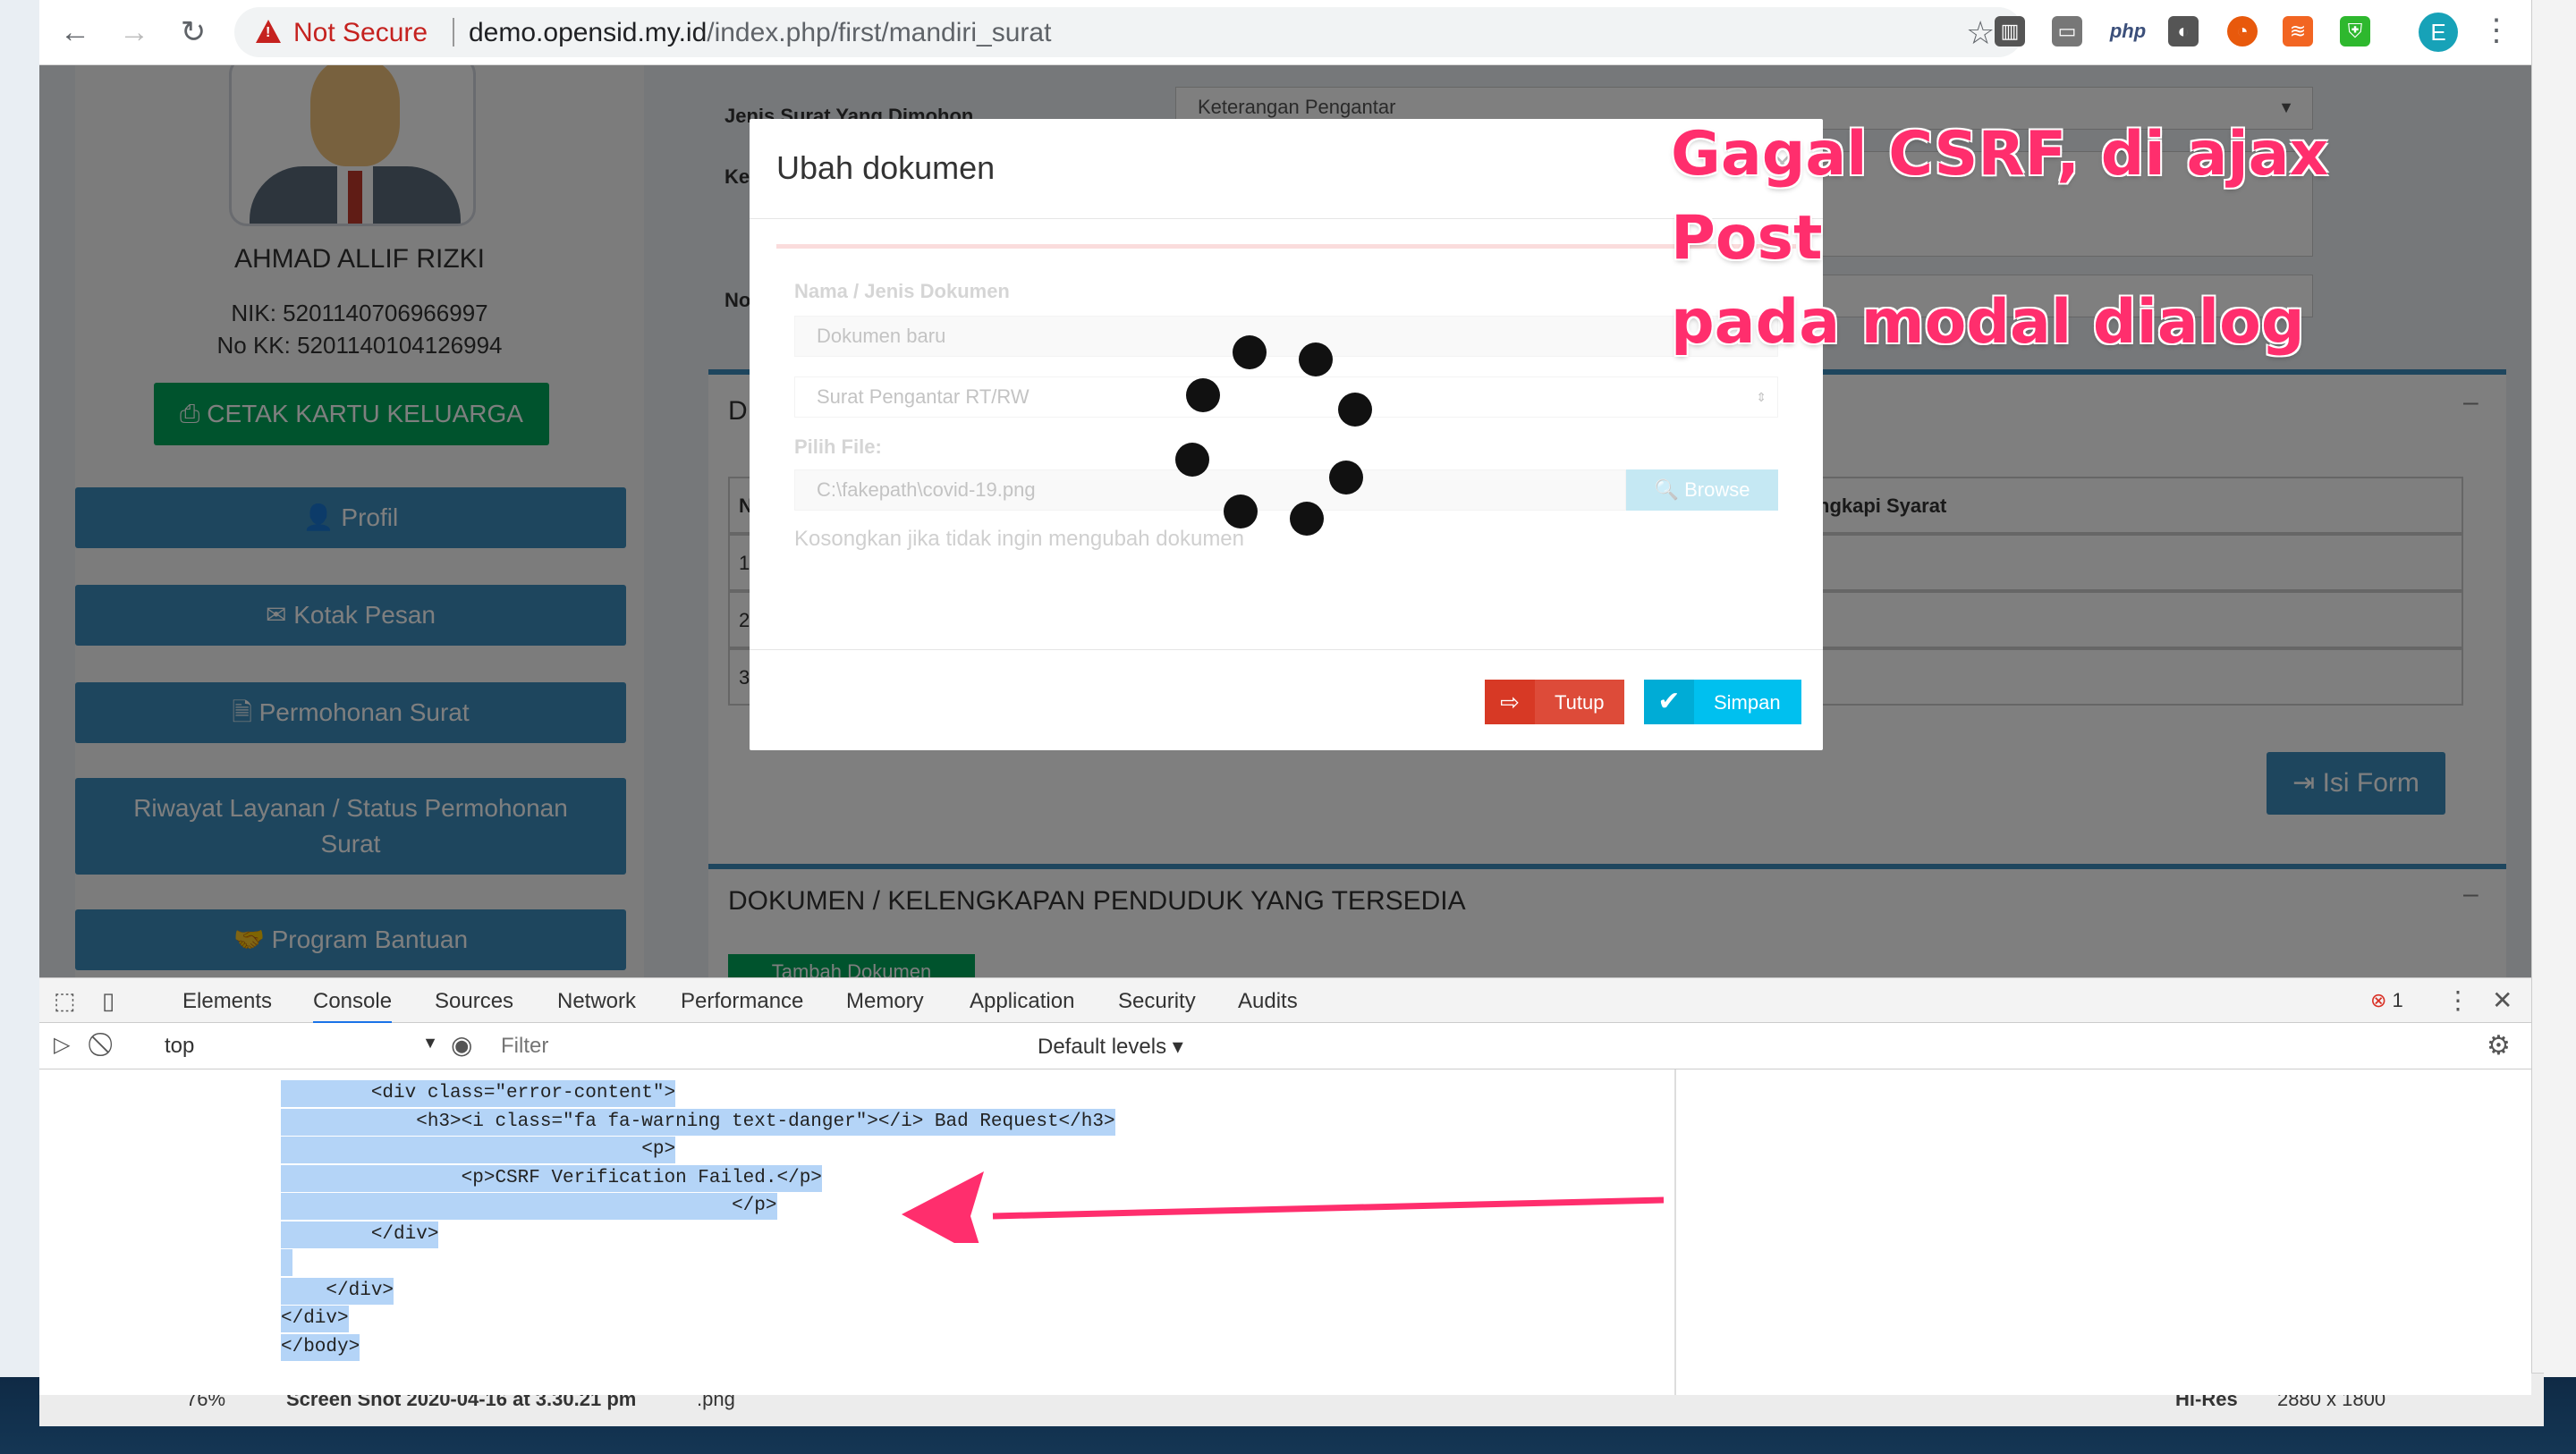 Image resolution: width=2576 pixels, height=1454 pixels. Describe the element at coordinates (1286, 247) in the screenshot. I see `alert-line` at that location.